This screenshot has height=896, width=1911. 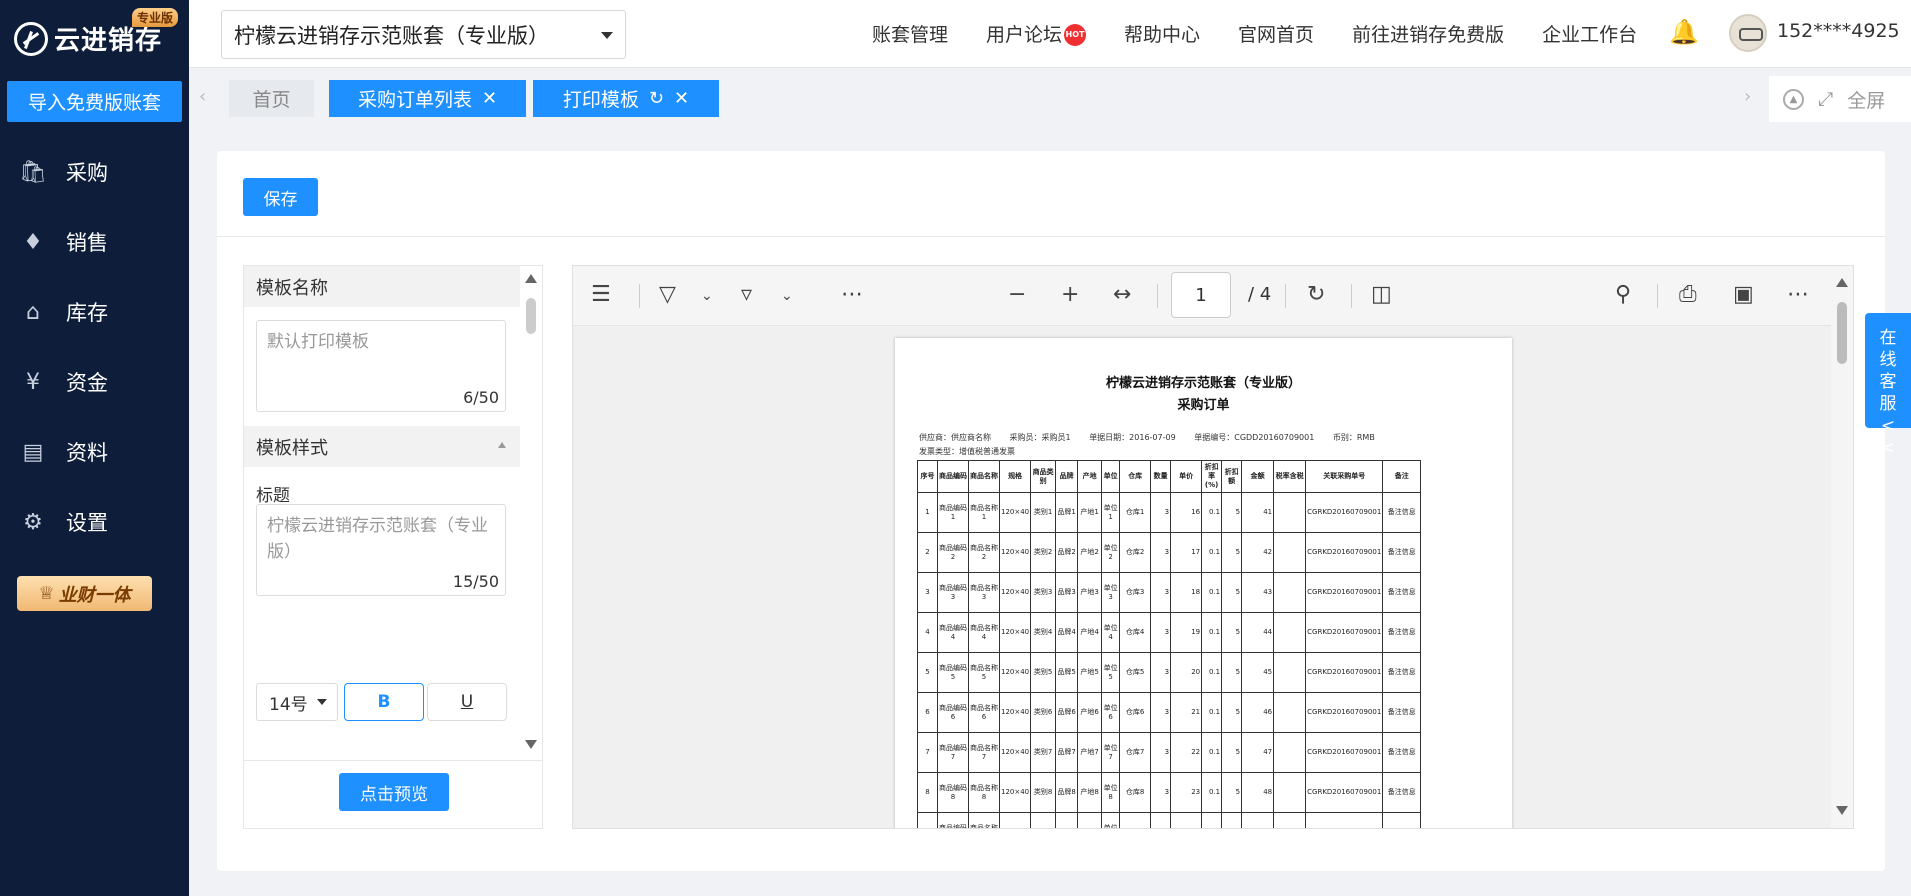 What do you see at coordinates (1866, 99) in the screenshot?
I see `fullscreen-label: 全屏` at bounding box center [1866, 99].